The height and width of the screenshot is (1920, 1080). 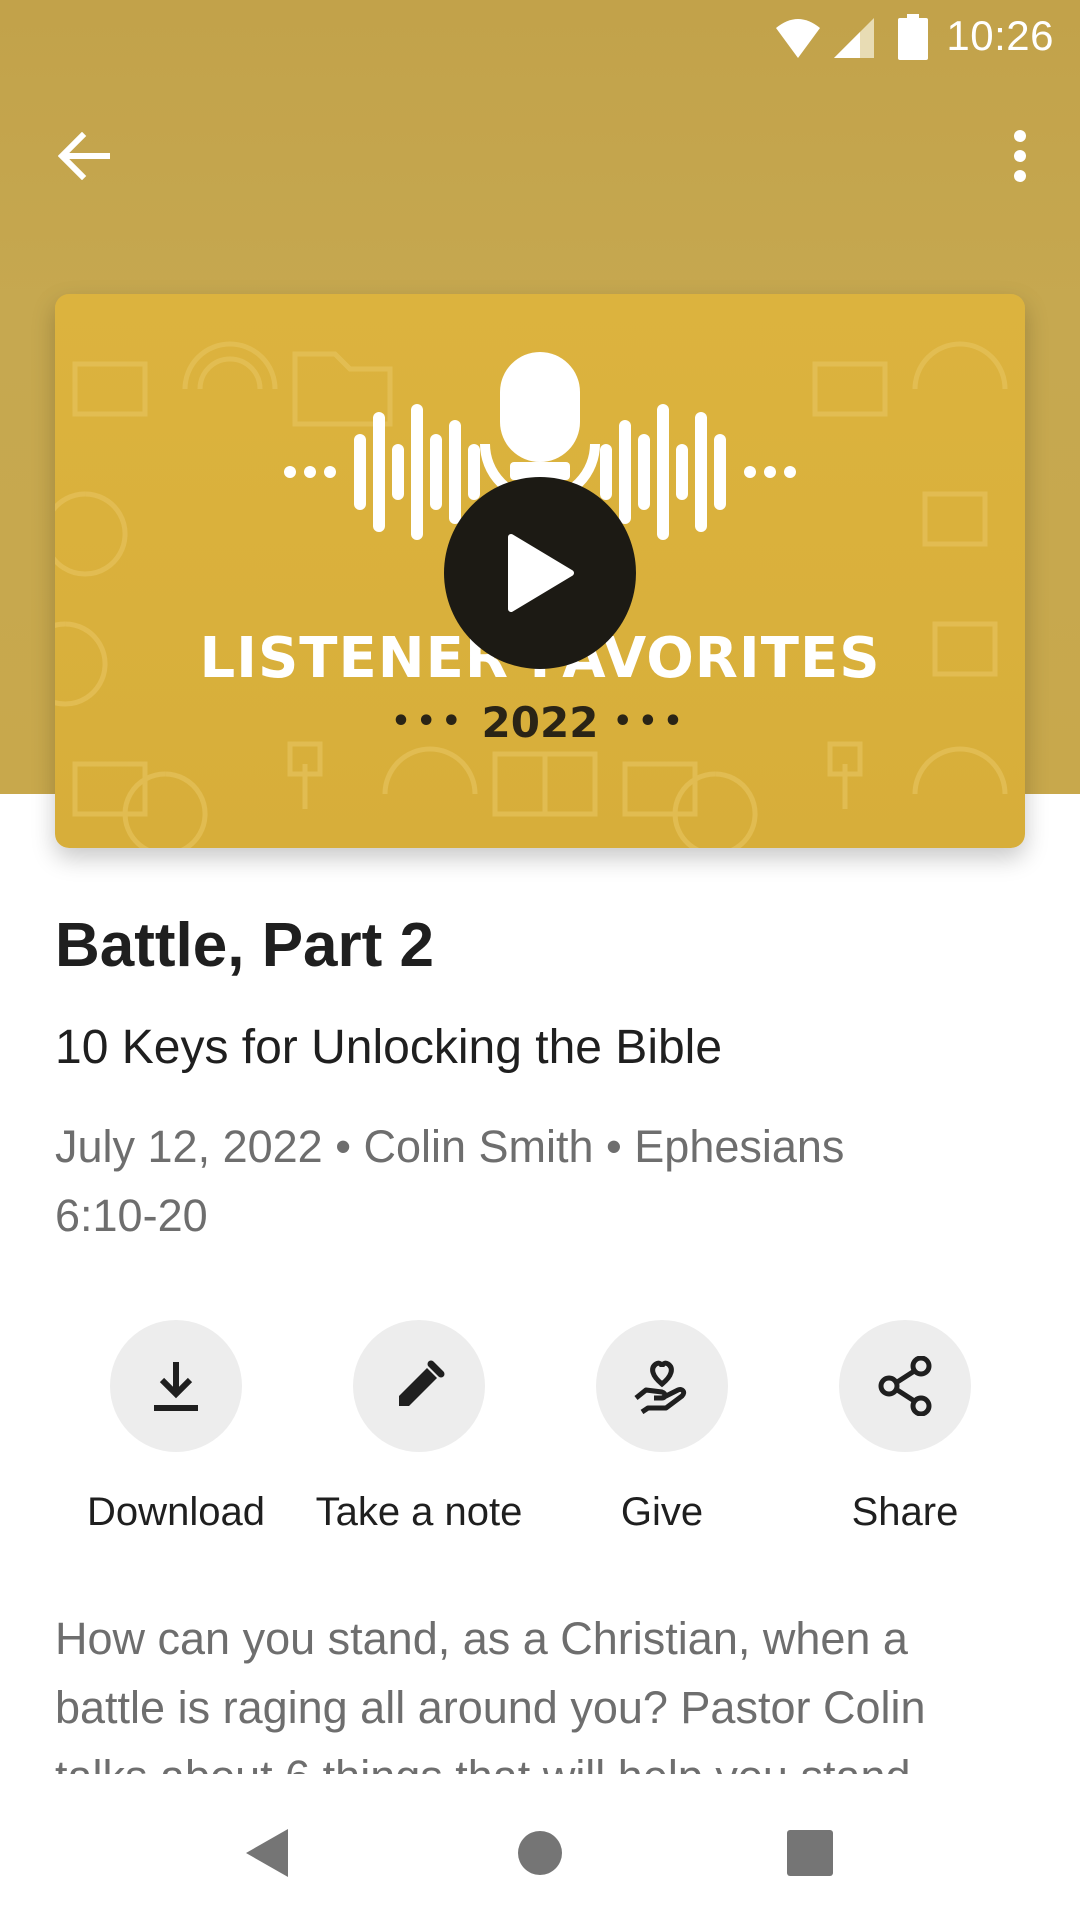 I want to click on series-title: 10 Keys for Unlocking the Bible, so click(x=389, y=1047).